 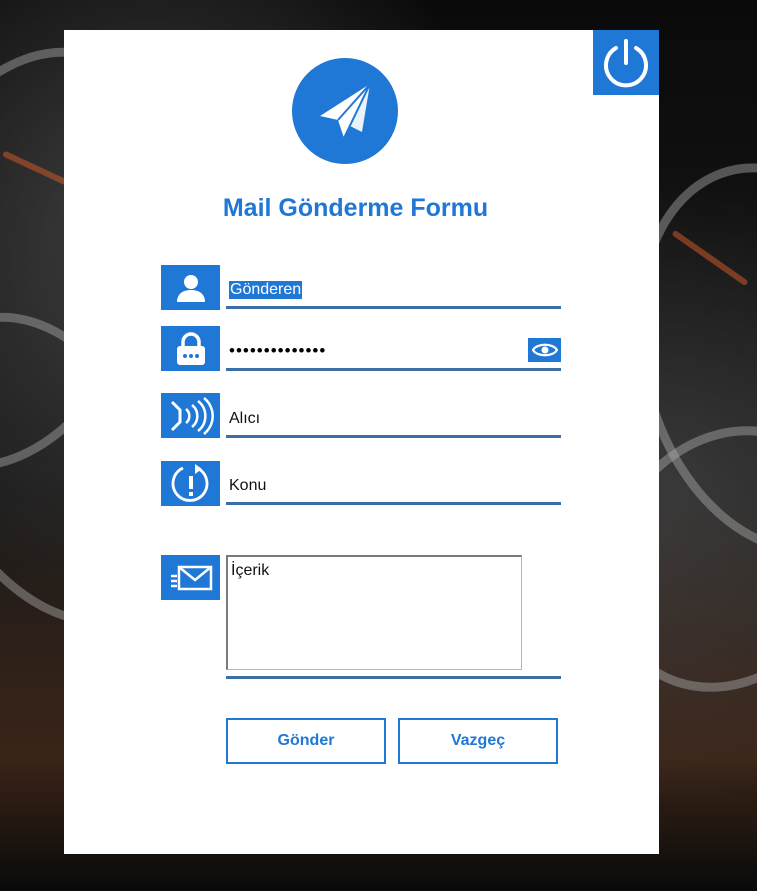 I want to click on password-field: ••••••••••••••, so click(x=393, y=354).